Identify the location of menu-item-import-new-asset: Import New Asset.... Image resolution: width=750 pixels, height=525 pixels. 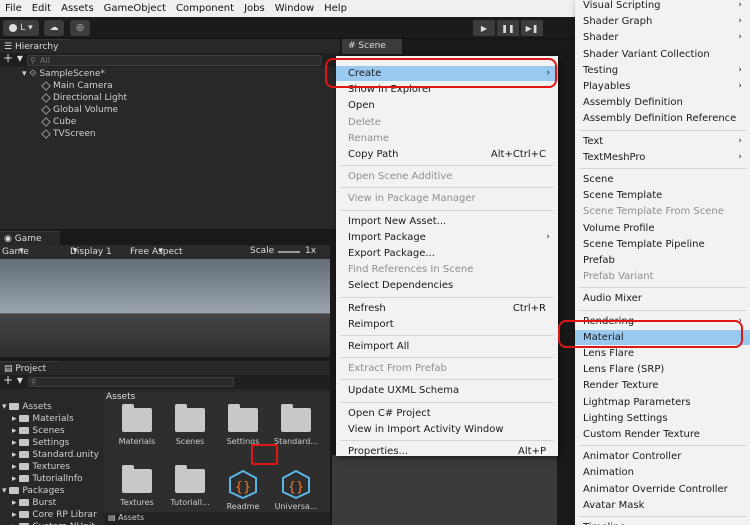
(447, 221).